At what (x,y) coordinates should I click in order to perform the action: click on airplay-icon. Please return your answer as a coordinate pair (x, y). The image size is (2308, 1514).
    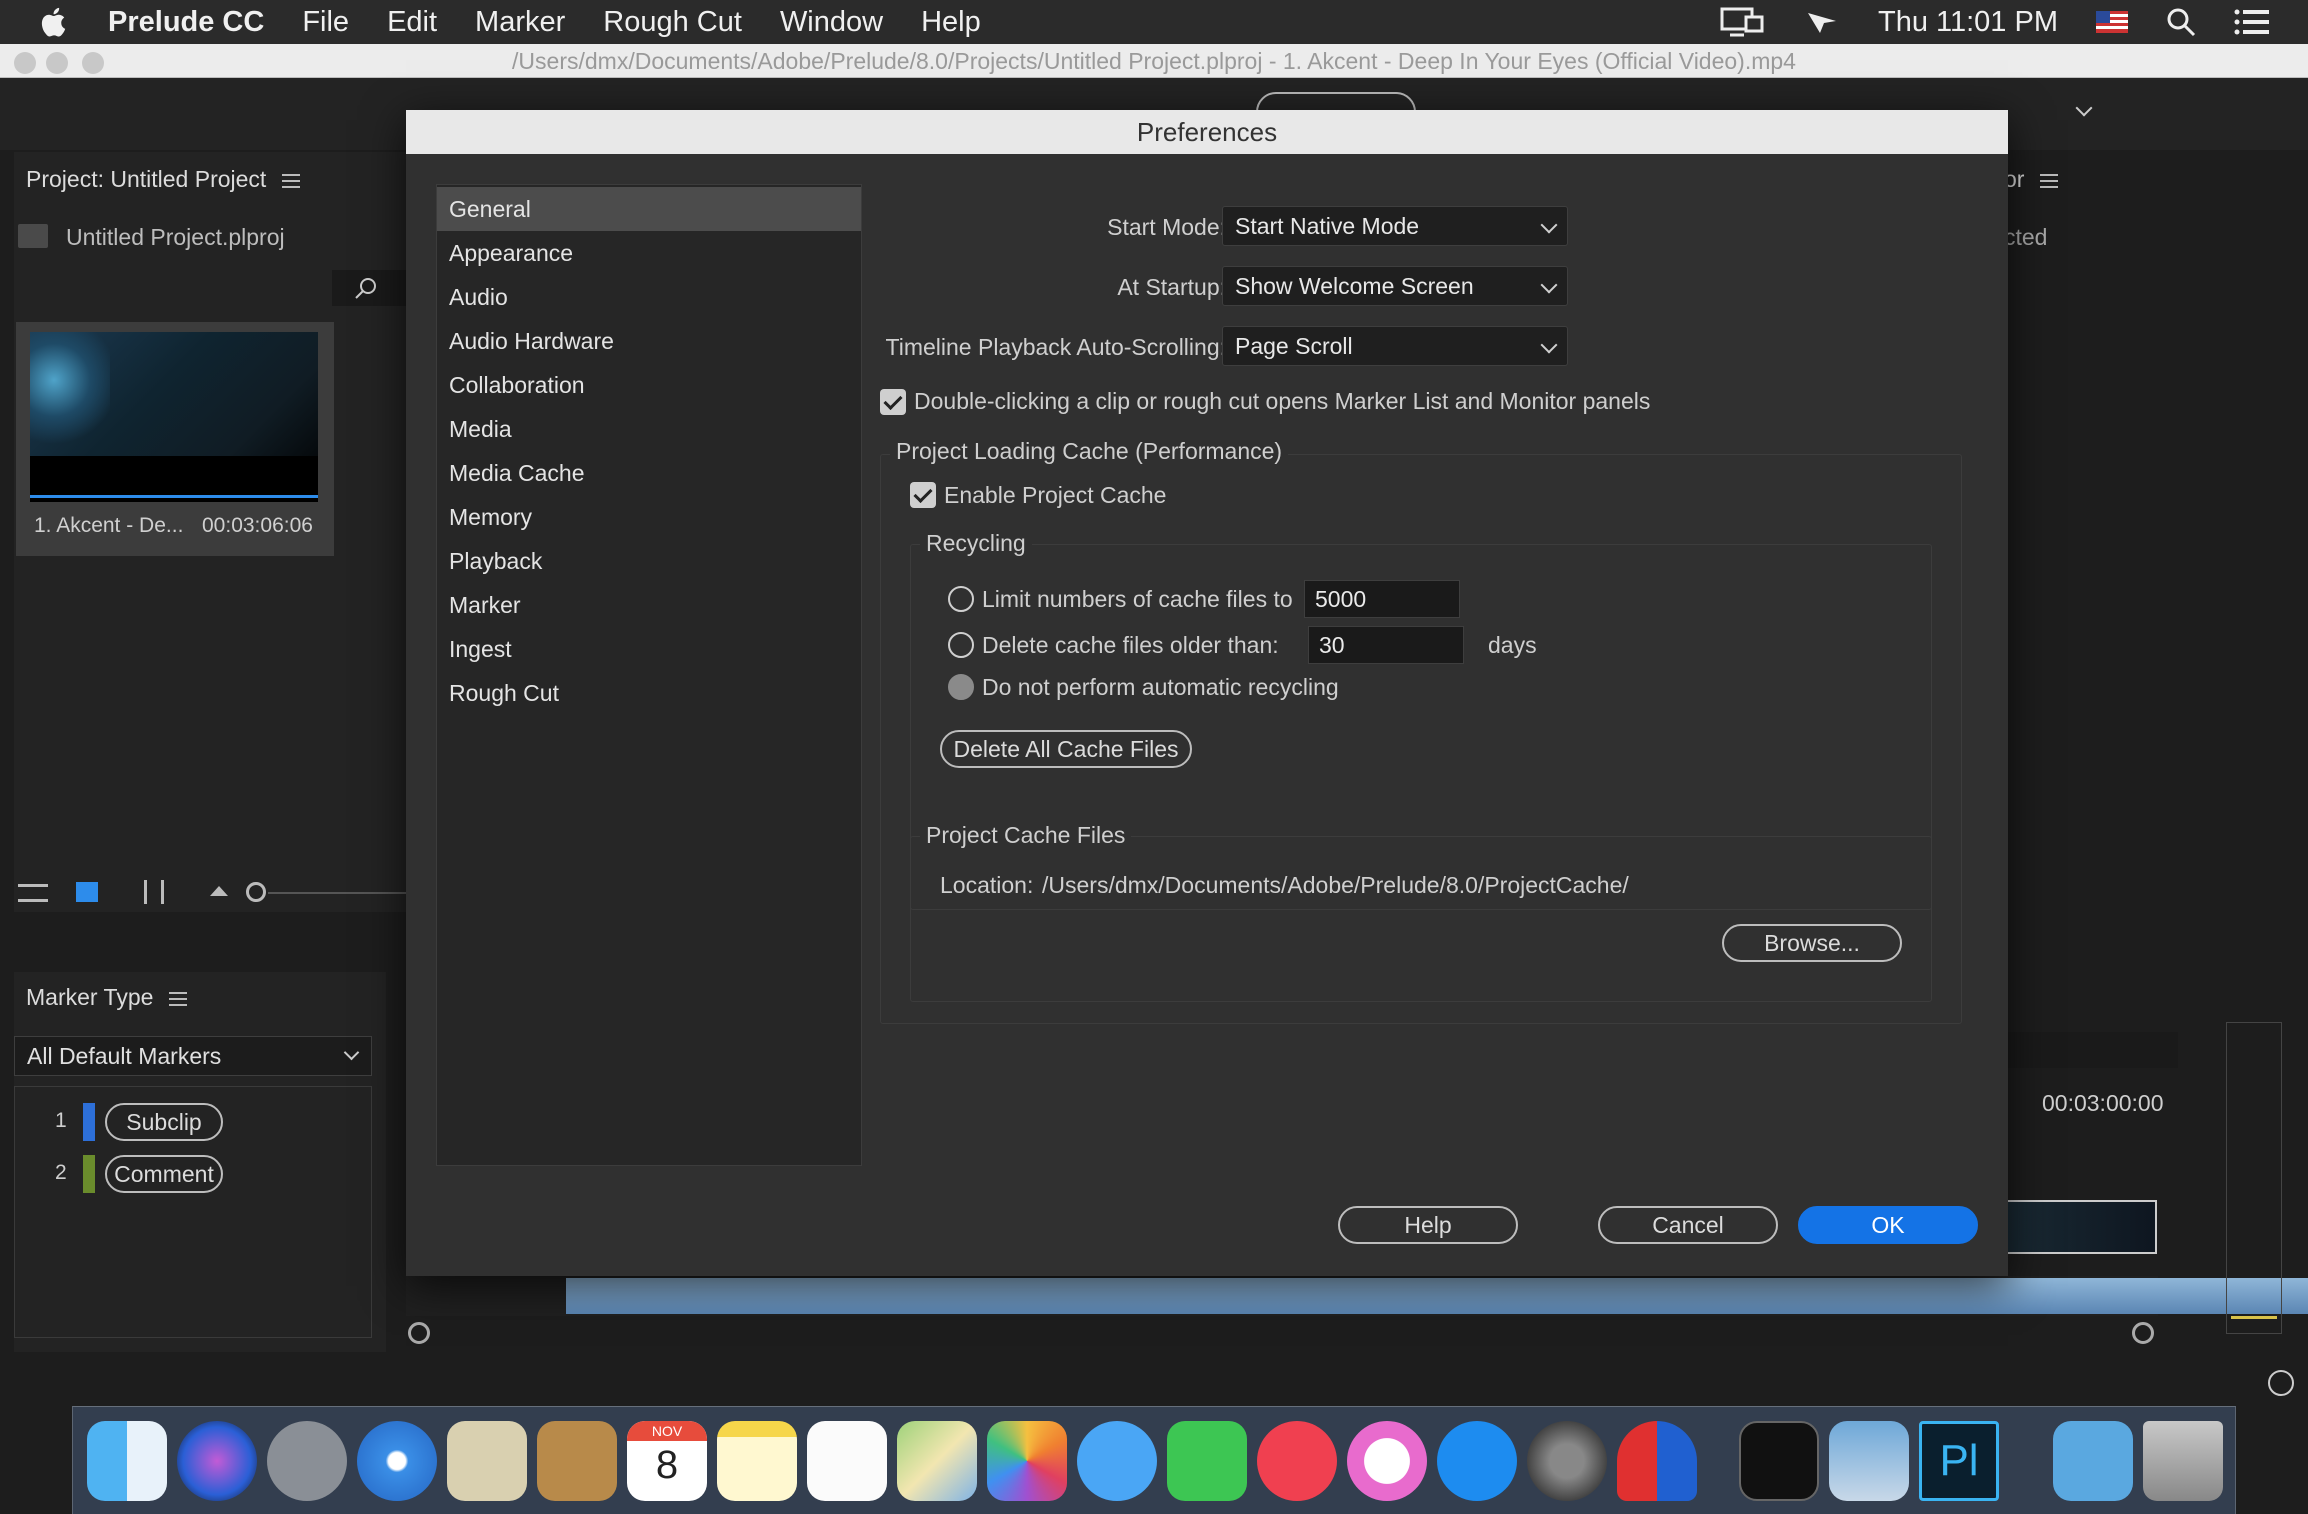
    Looking at the image, I should click on (1822, 22).